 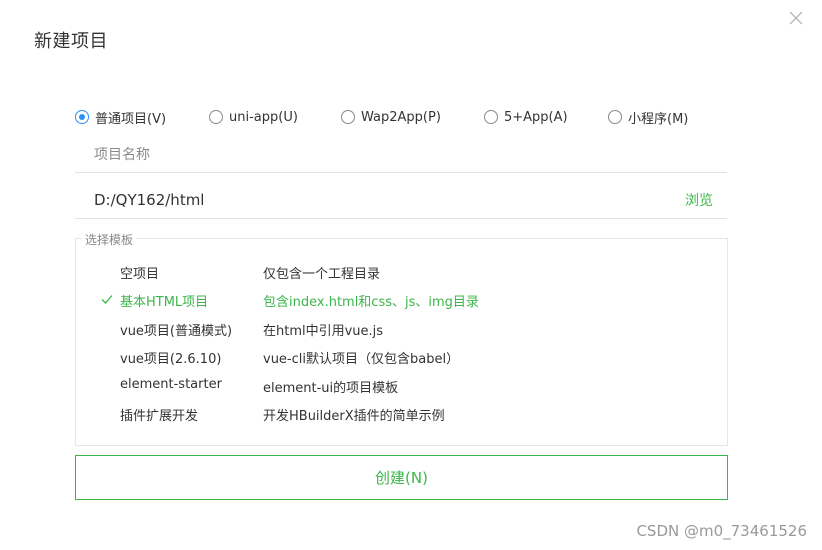 I want to click on radio-label: 普通项目(V), so click(x=131, y=119).